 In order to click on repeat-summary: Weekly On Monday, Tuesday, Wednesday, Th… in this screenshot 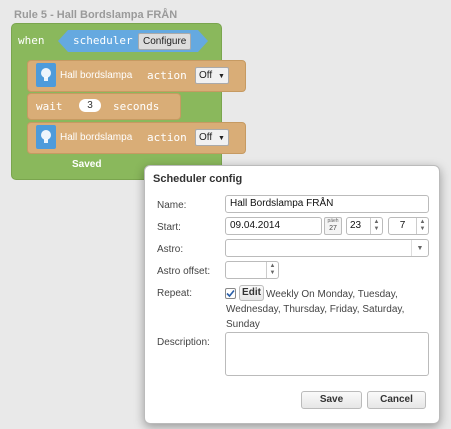, I will do `click(315, 309)`.